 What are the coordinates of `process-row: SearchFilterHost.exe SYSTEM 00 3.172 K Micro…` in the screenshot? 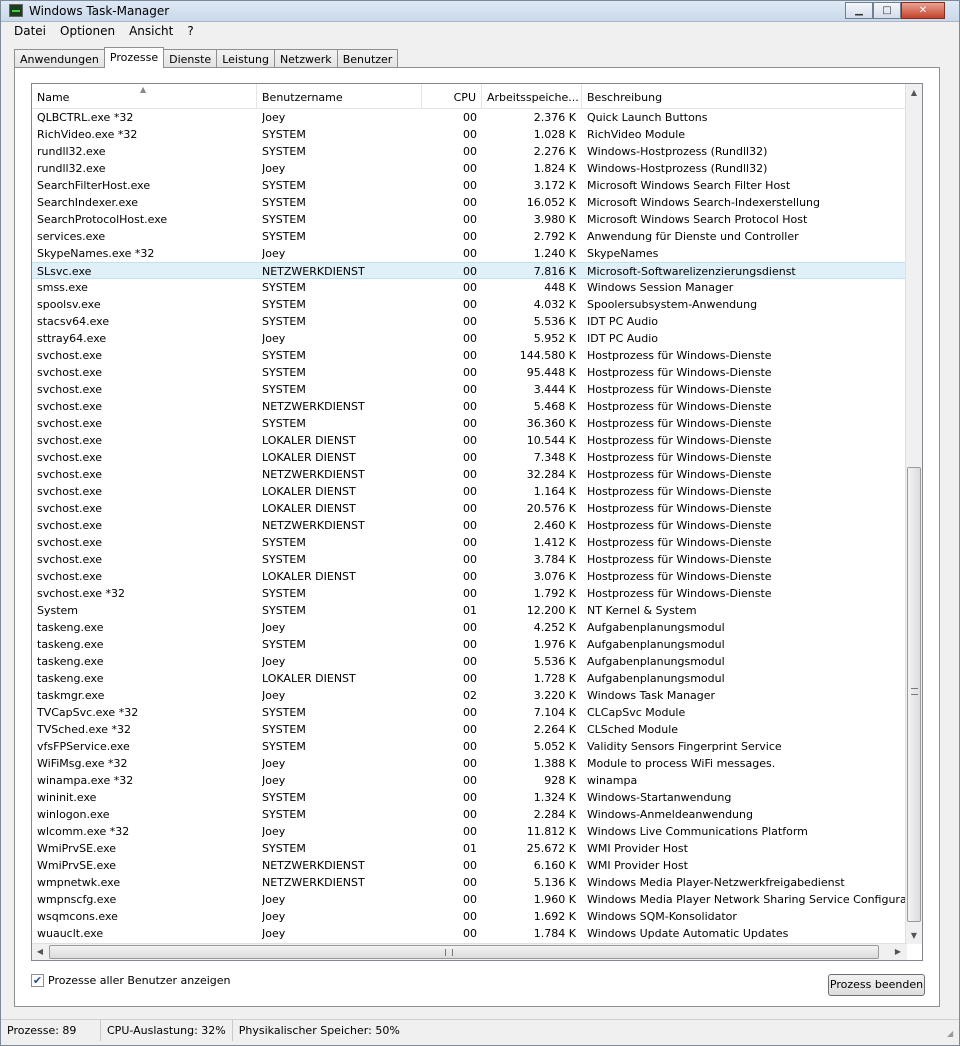 It's located at (469, 185).